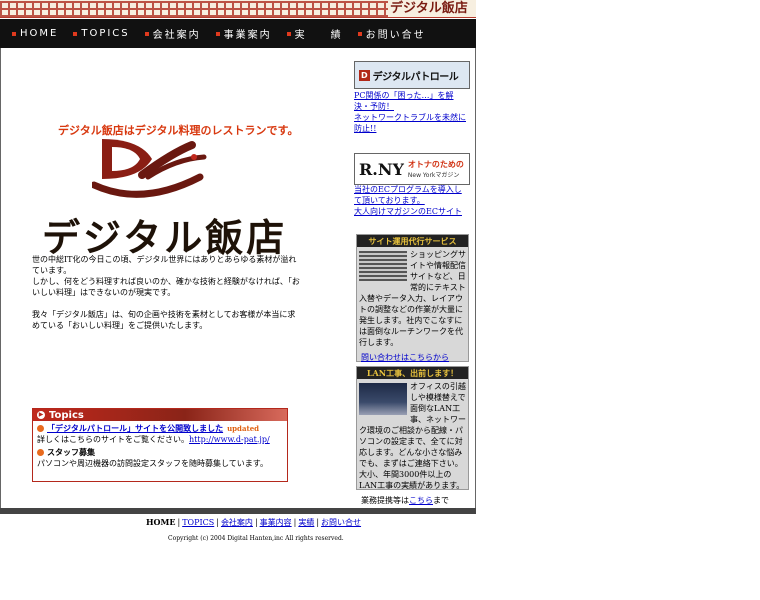  Describe the element at coordinates (194, 9) in the screenshot. I see `greek-key-pattern` at that location.